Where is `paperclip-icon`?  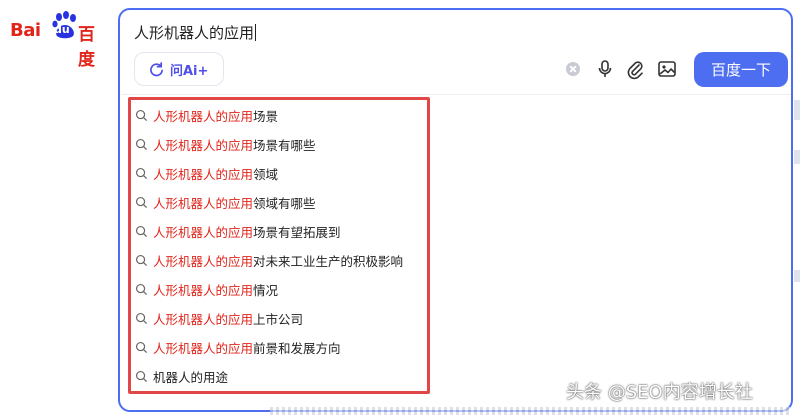
paperclip-icon is located at coordinates (635, 69).